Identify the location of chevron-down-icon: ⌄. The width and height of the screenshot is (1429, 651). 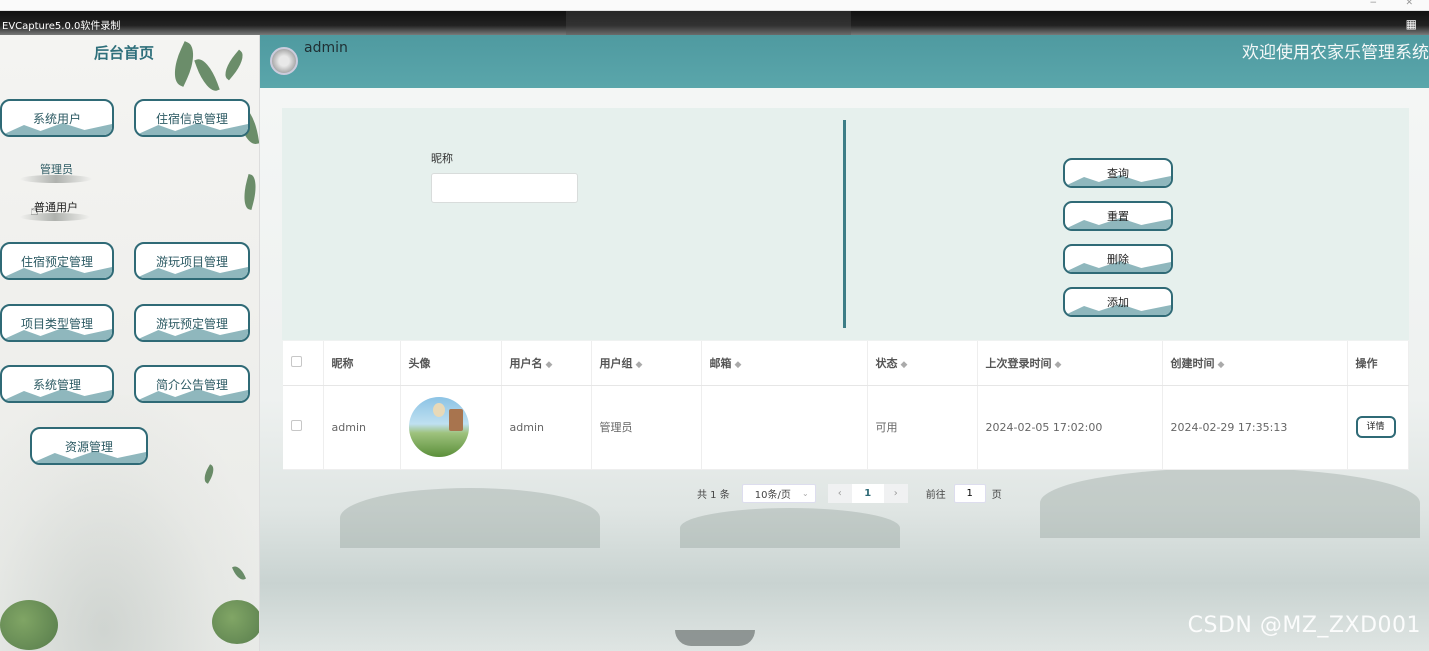
(805, 493).